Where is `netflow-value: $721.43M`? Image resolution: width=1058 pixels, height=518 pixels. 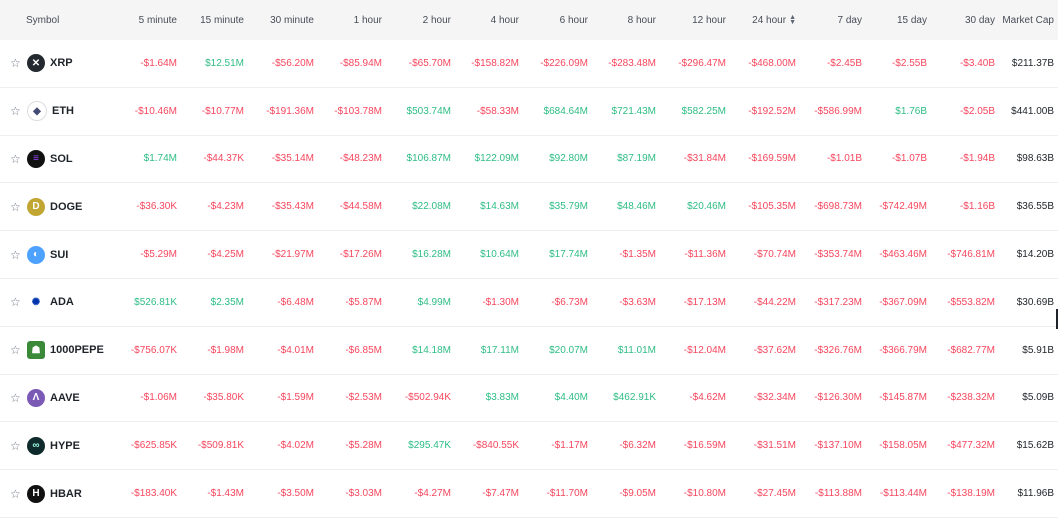
netflow-value: $721.43M is located at coordinates (633, 111).